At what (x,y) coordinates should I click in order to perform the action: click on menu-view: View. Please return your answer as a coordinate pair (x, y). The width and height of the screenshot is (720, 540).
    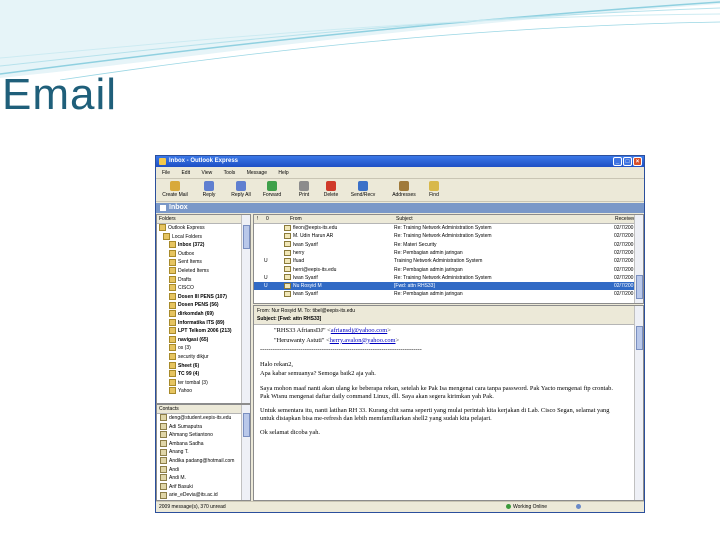
    Looking at the image, I should click on (206, 173).